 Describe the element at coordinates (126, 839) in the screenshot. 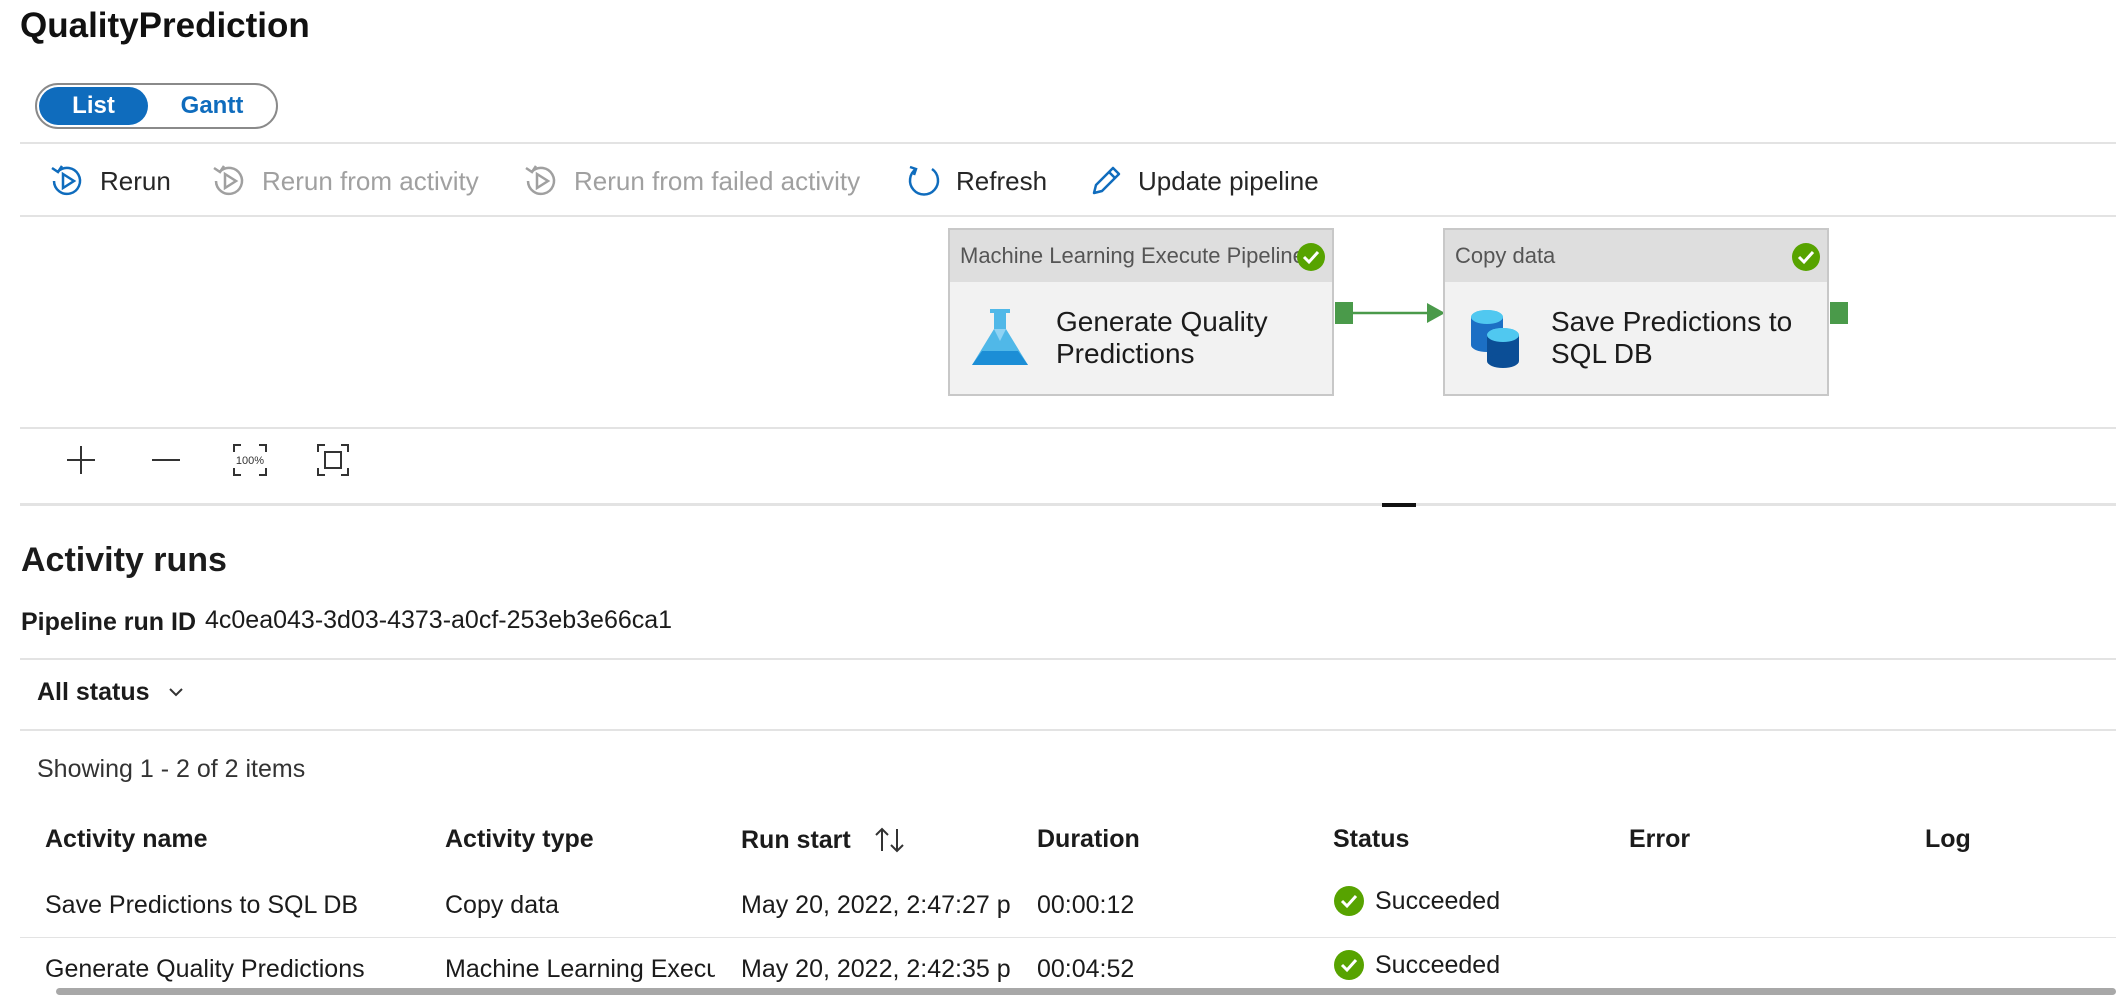

I see `column-header-activity-name: Activity name` at that location.